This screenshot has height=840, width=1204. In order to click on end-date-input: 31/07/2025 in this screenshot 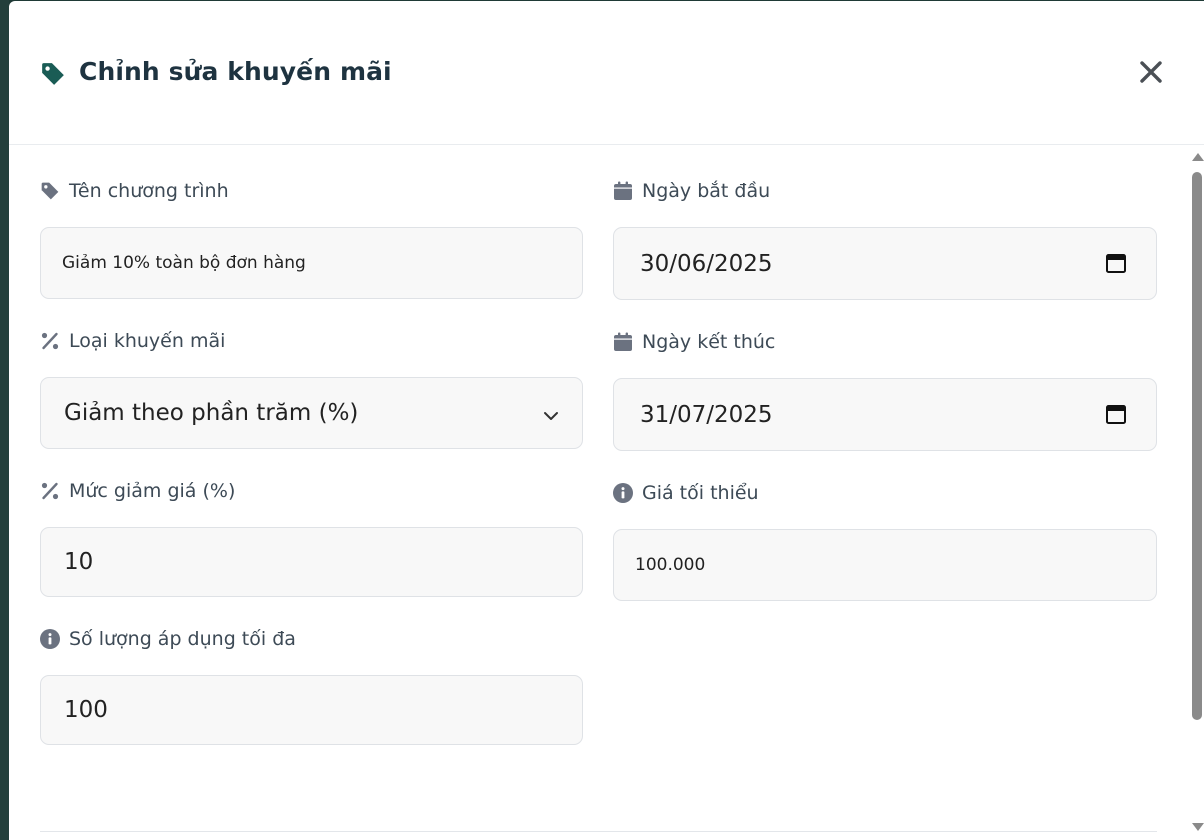, I will do `click(885, 414)`.